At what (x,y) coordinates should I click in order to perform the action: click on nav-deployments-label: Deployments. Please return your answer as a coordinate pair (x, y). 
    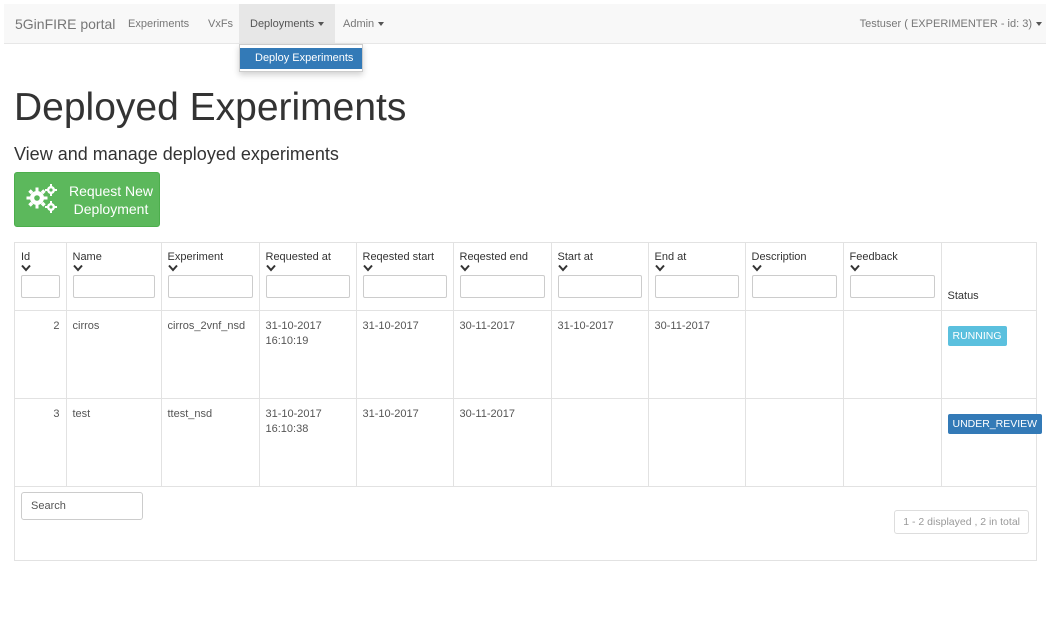
    Looking at the image, I should click on (282, 24).